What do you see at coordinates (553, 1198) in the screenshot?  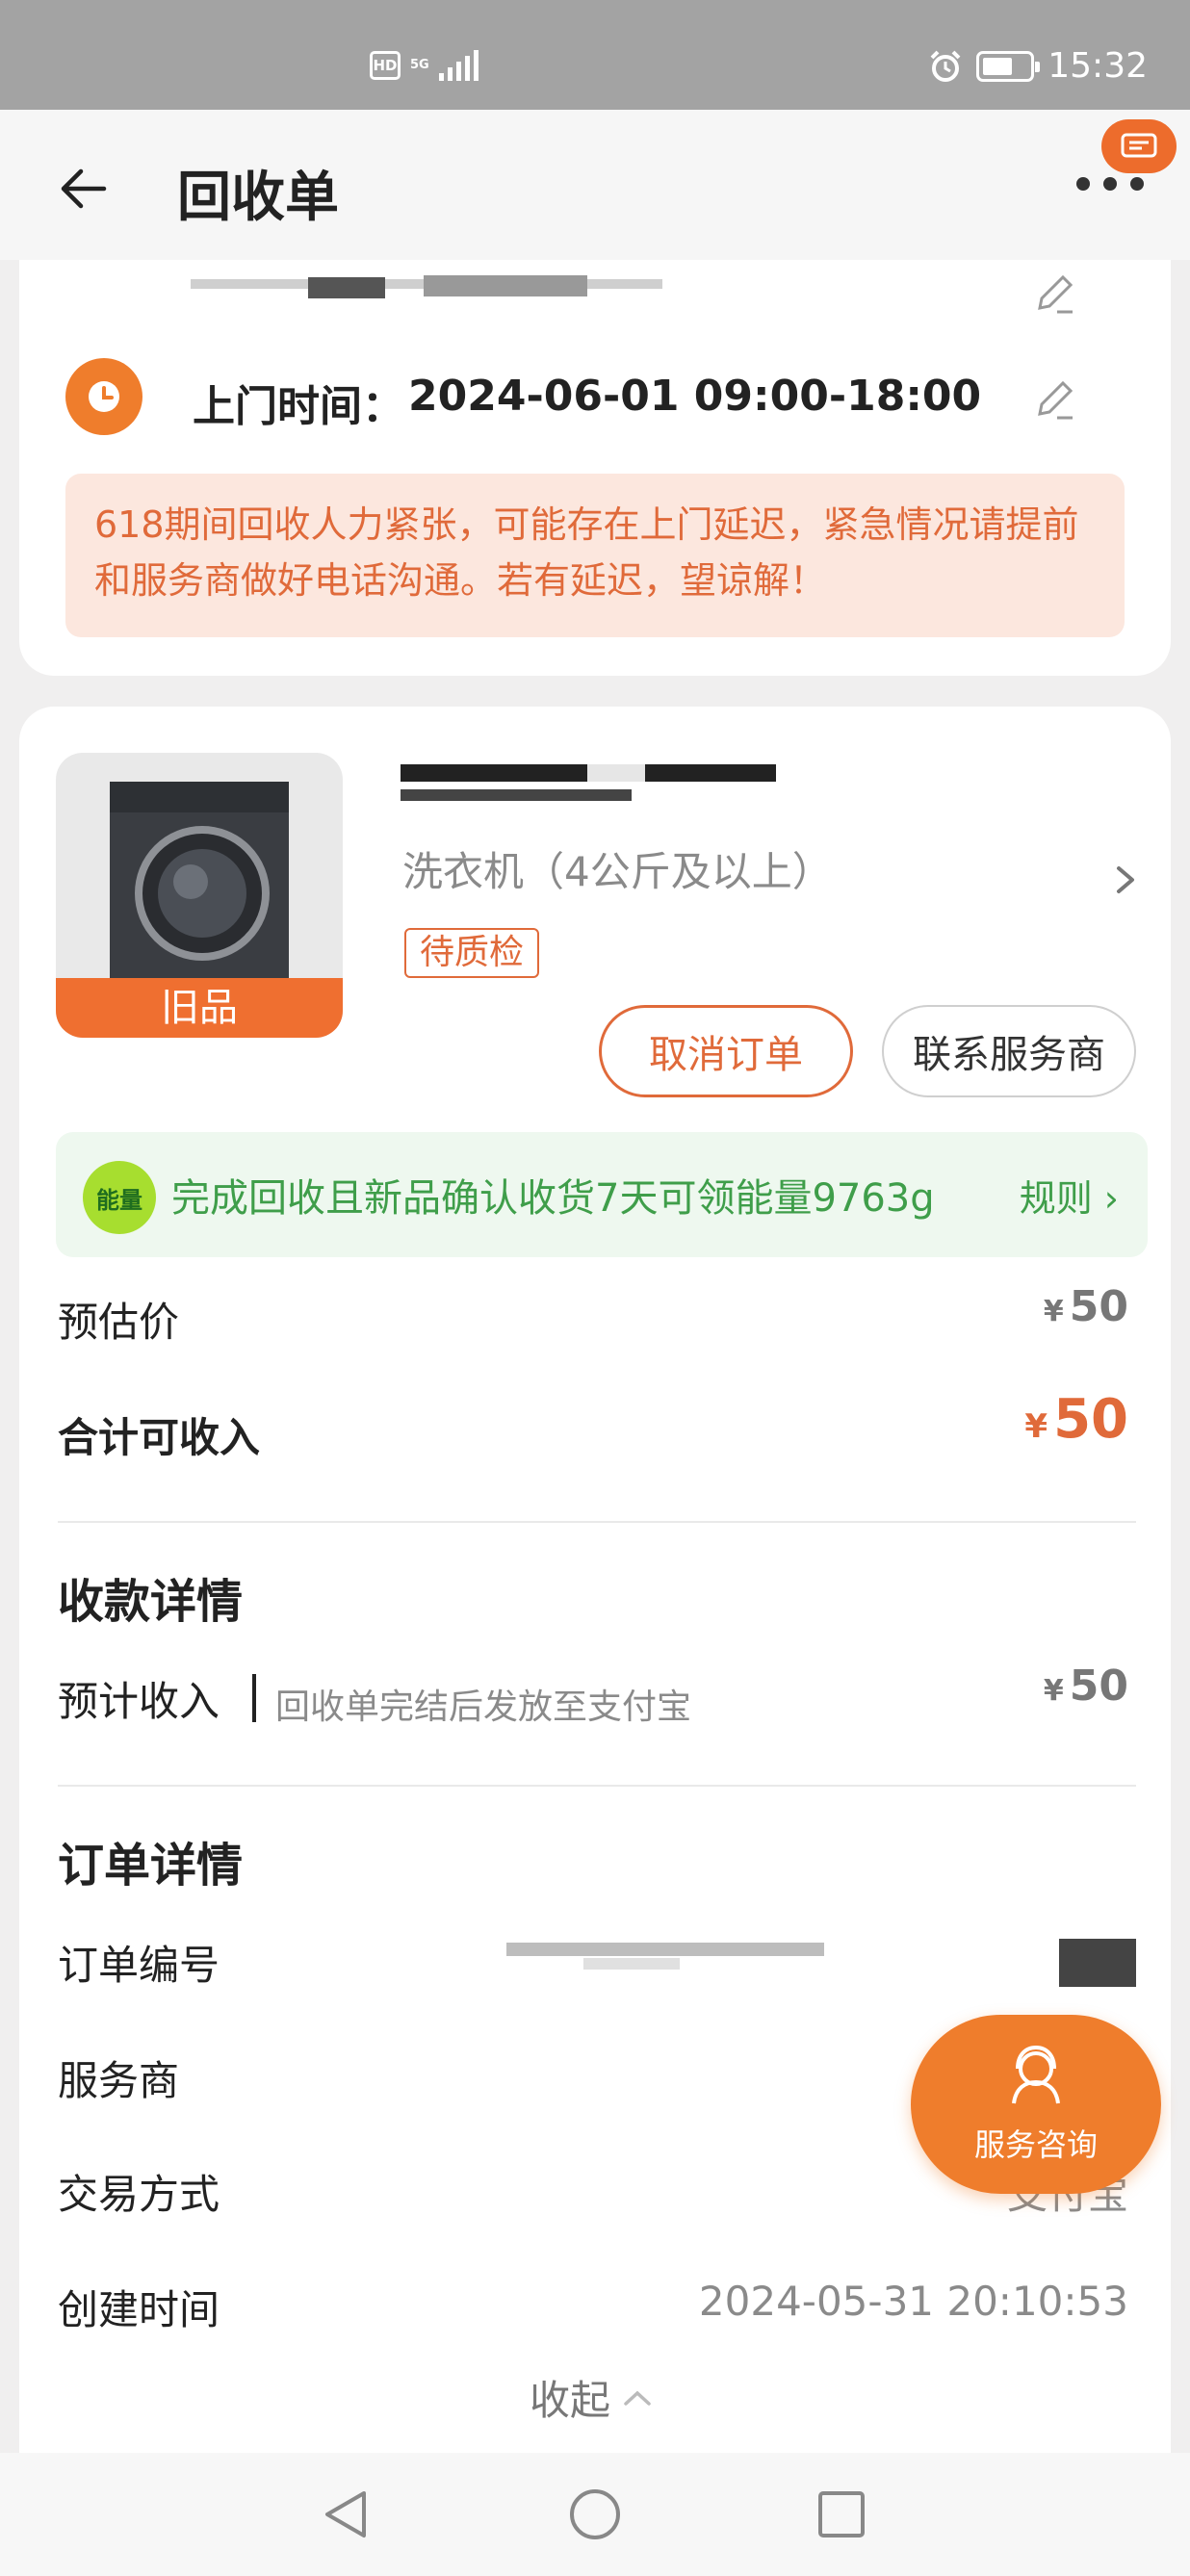 I see `energy-text: 完成回收且新品确认收货7天可领能量9763g` at bounding box center [553, 1198].